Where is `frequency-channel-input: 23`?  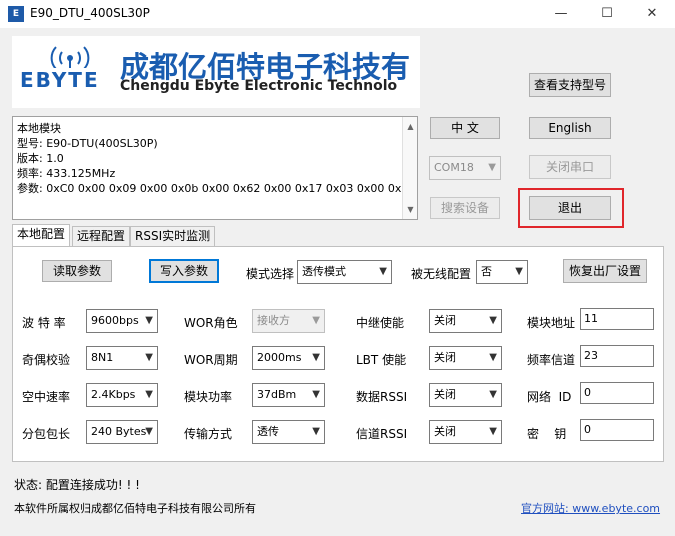 frequency-channel-input: 23 is located at coordinates (617, 356).